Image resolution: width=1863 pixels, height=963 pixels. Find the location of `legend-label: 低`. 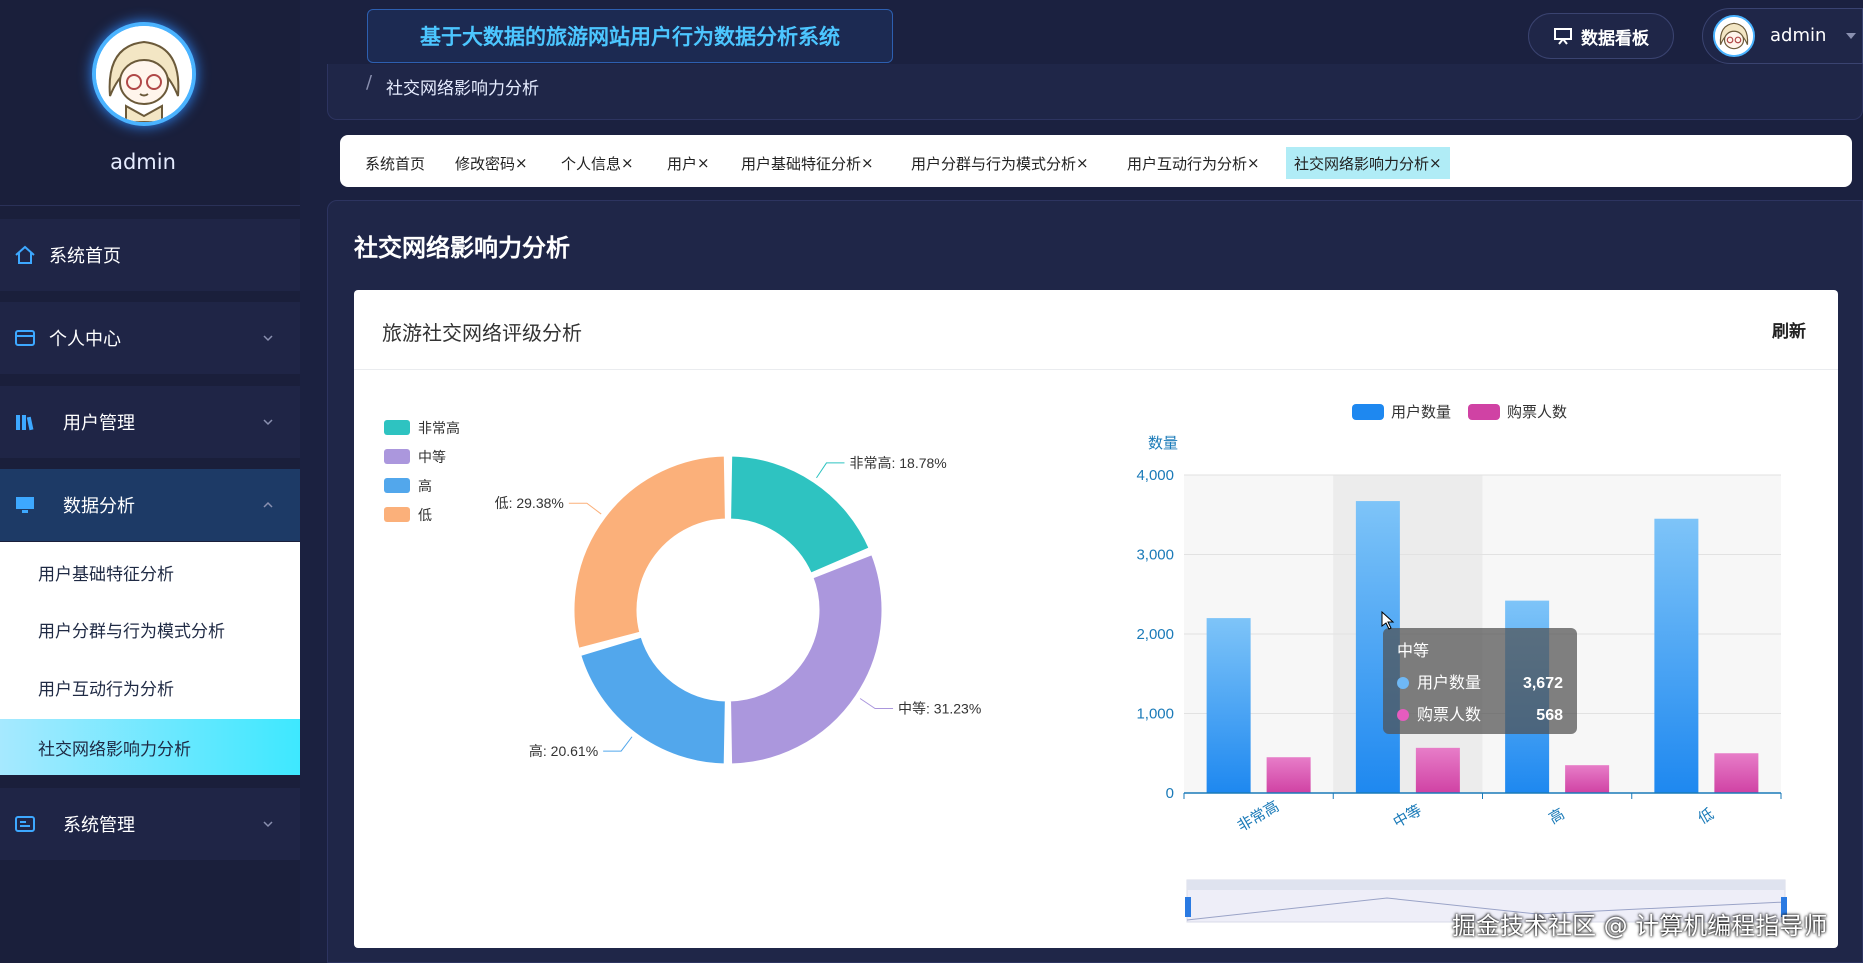

legend-label: 低 is located at coordinates (425, 515).